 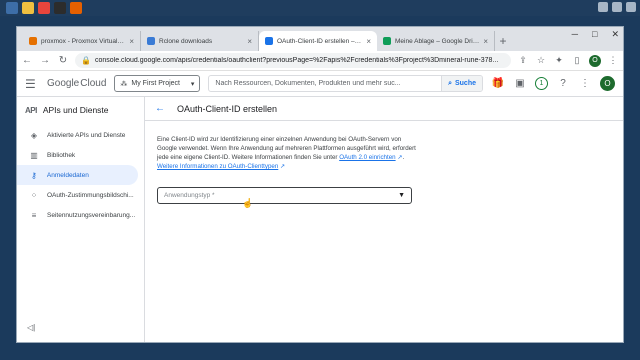 I want to click on sidebar-item-label: Anmeldedaten, so click(x=67, y=175).